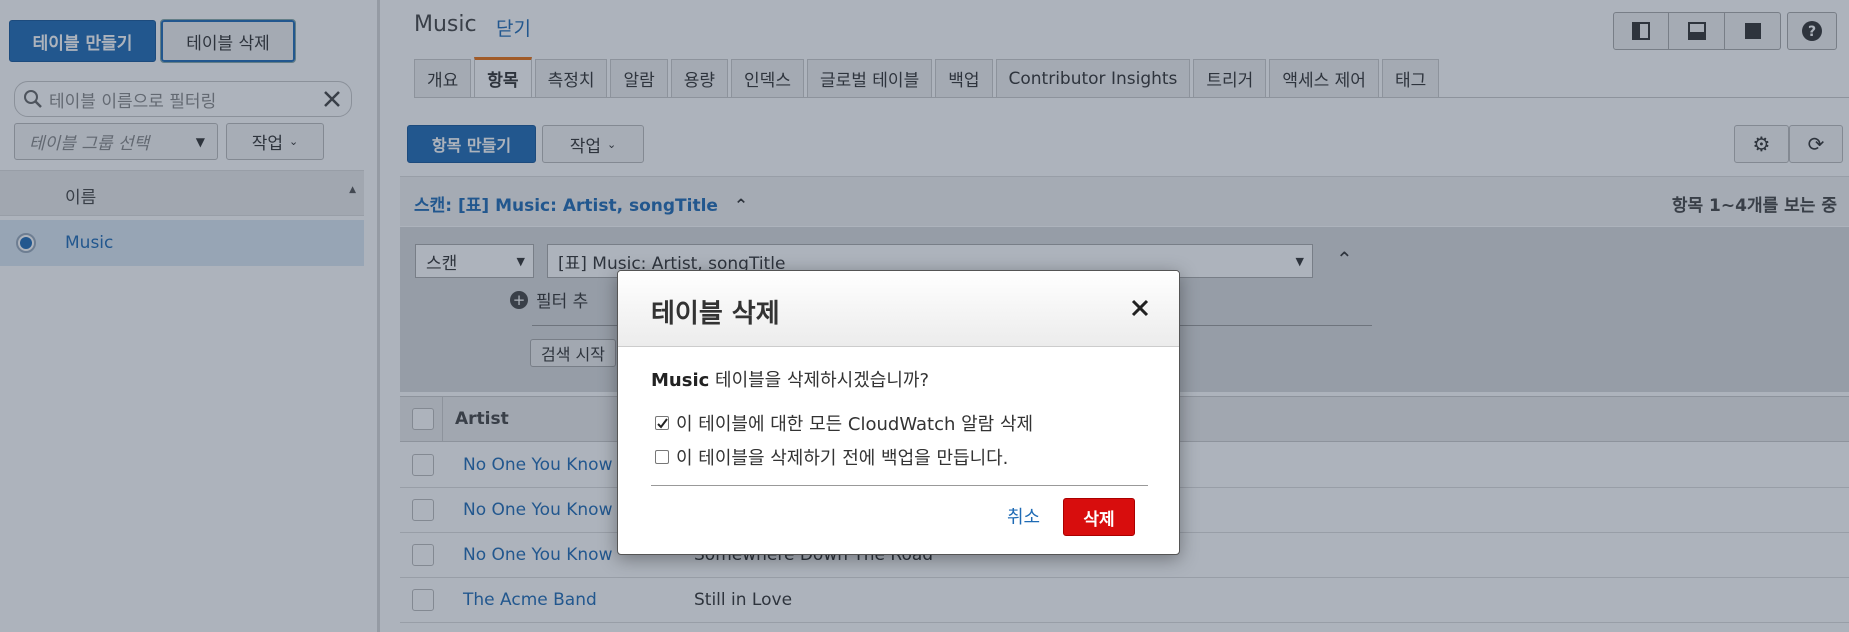 Image resolution: width=1849 pixels, height=632 pixels. Describe the element at coordinates (1023, 516) in the screenshot. I see `cancel-button: 취소` at that location.